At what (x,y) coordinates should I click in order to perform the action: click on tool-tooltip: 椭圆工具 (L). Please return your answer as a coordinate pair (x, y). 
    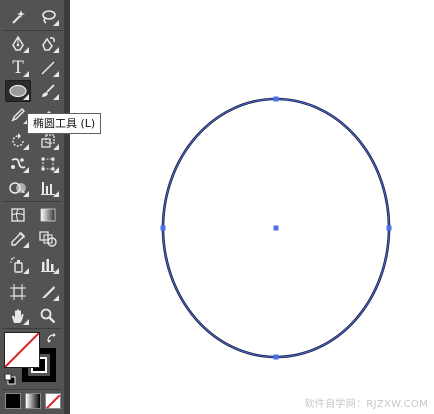
    Looking at the image, I should click on (64, 123).